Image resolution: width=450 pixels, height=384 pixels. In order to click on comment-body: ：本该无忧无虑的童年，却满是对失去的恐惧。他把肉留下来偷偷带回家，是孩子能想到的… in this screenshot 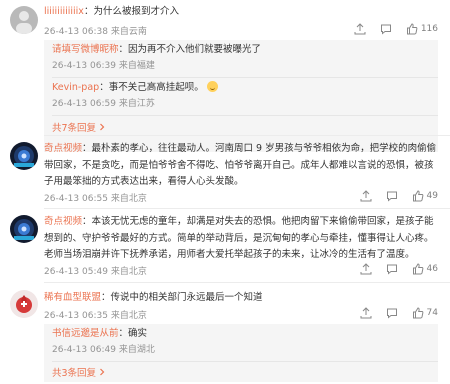, I will do `click(239, 238)`.